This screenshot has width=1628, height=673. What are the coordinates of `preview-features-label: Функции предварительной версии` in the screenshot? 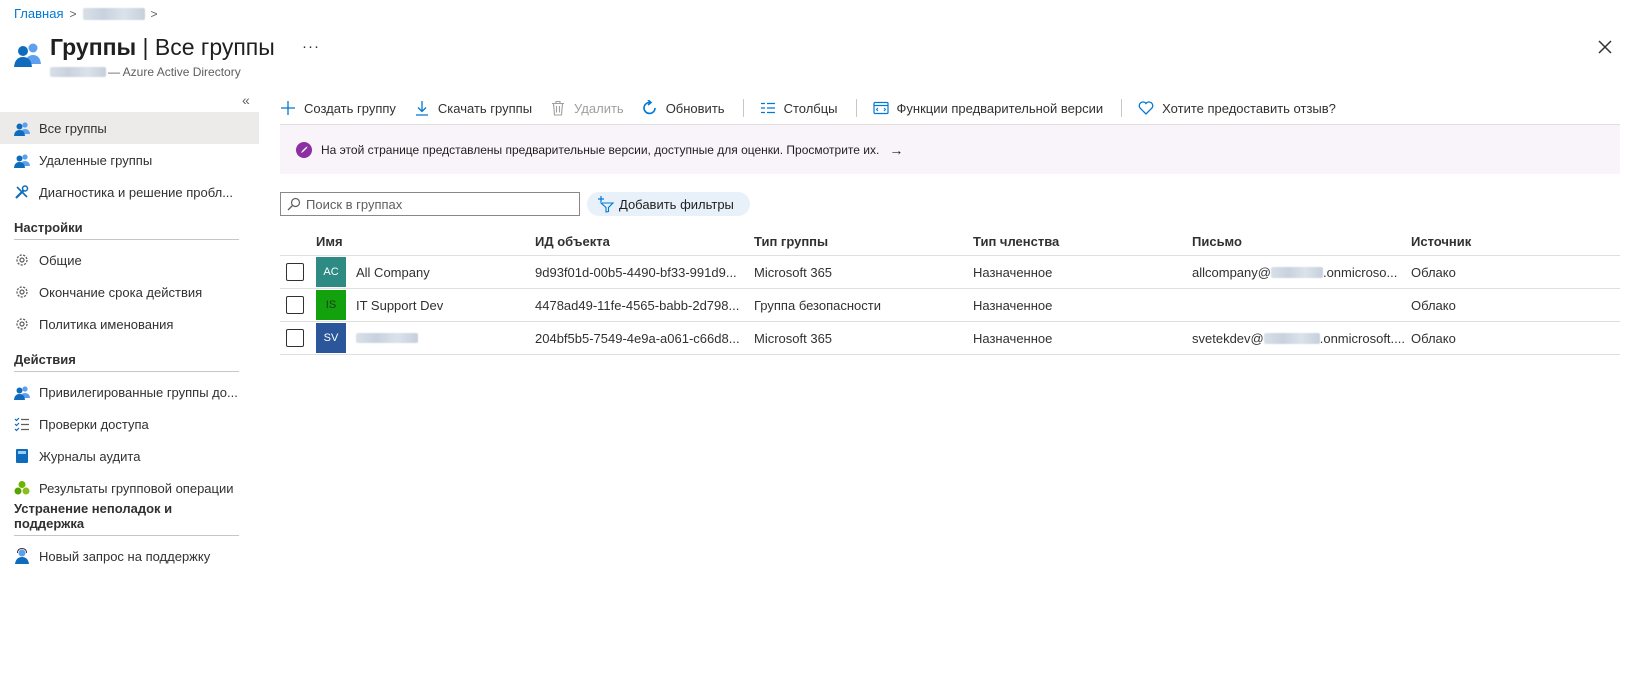 It's located at (1000, 108).